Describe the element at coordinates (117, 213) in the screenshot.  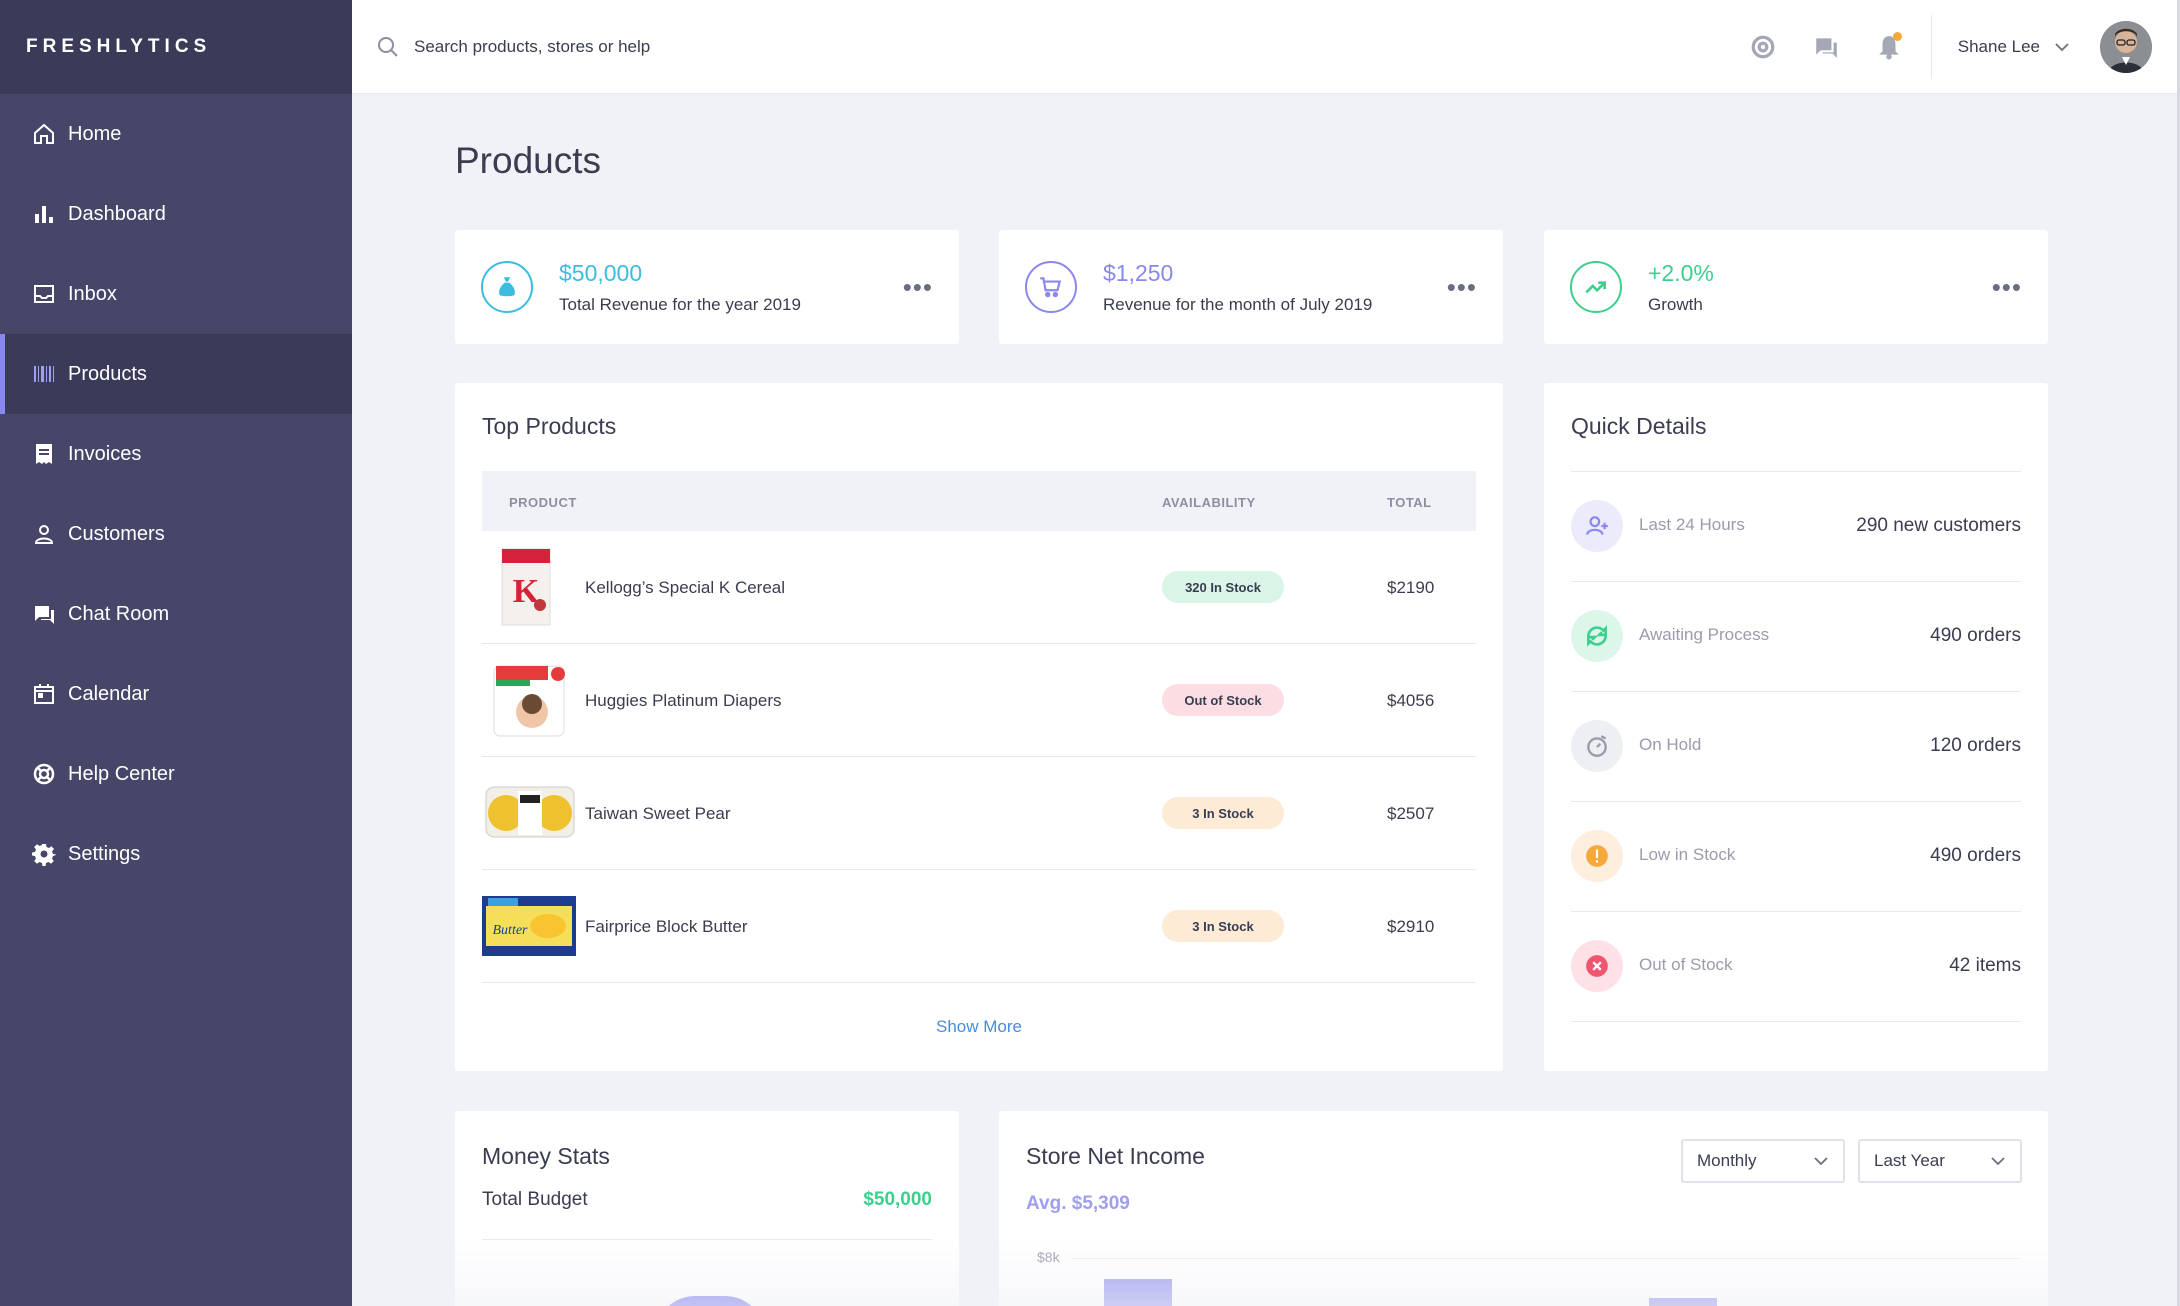
I see `sidebar-item-label: Dashboard` at that location.